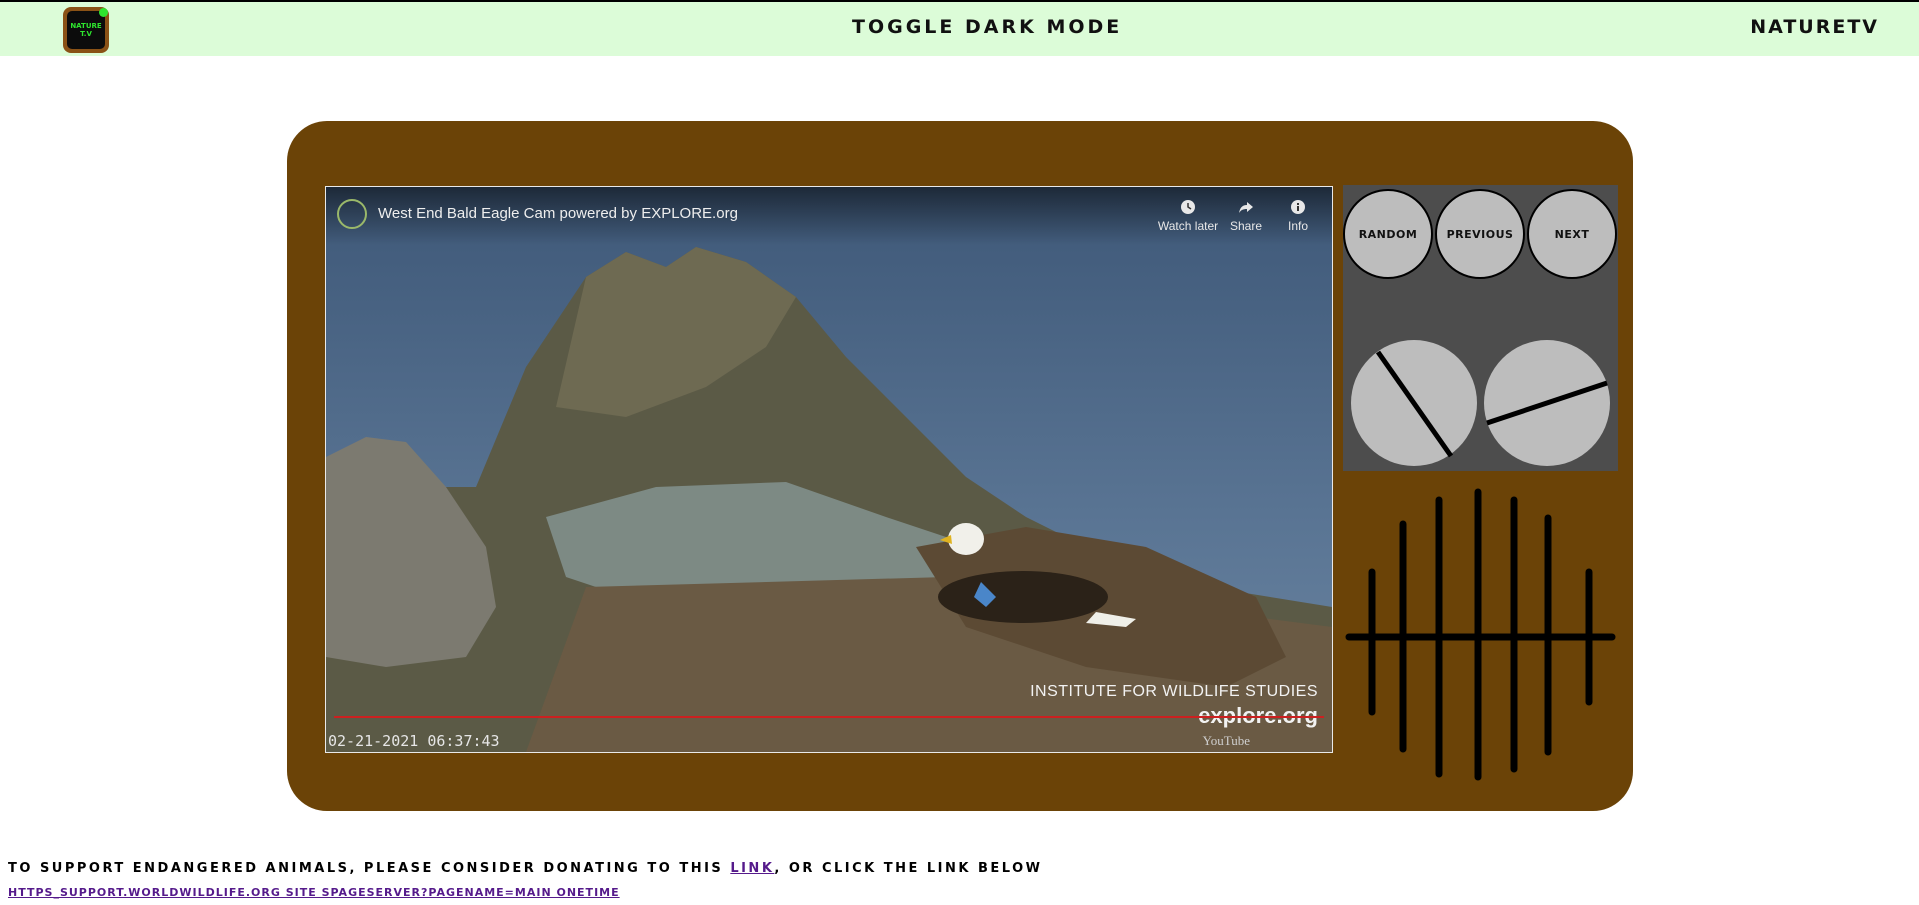 The image size is (1919, 905). I want to click on video-timestamp: 02-21-2021 06:37:43, so click(414, 741).